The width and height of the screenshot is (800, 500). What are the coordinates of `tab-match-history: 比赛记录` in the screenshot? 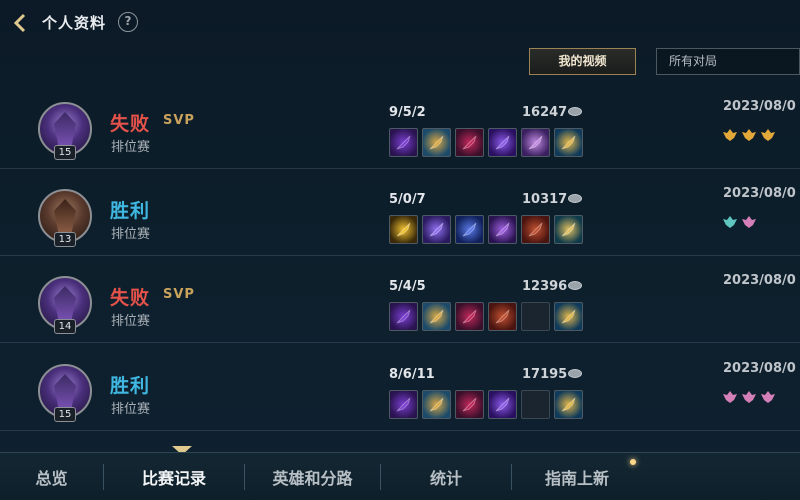 It's located at (174, 476).